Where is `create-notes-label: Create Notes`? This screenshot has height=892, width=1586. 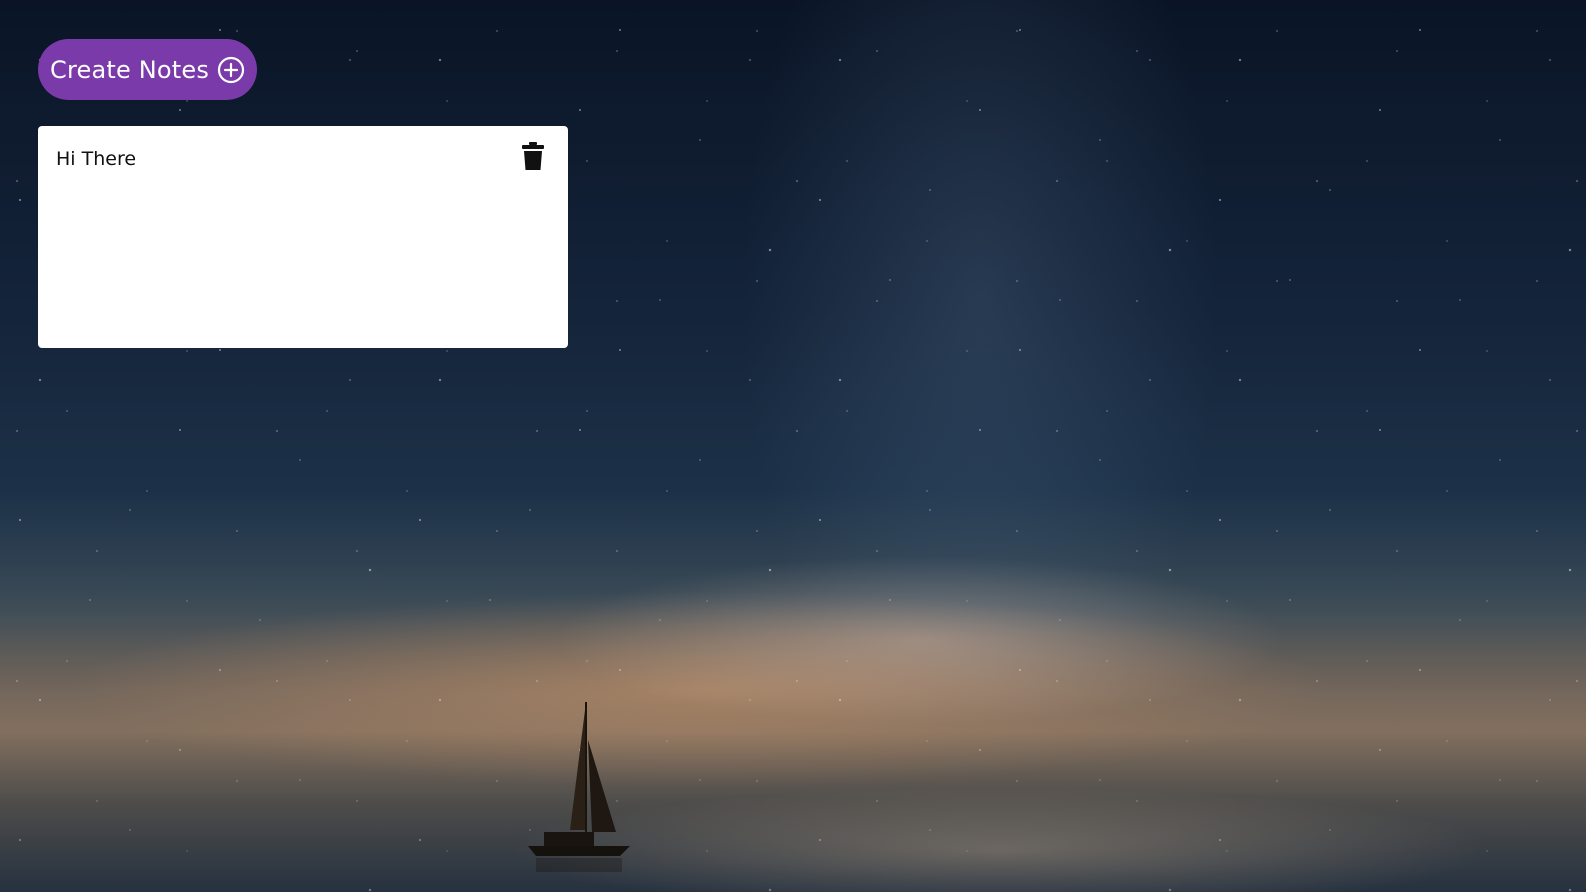
create-notes-label: Create Notes is located at coordinates (130, 69).